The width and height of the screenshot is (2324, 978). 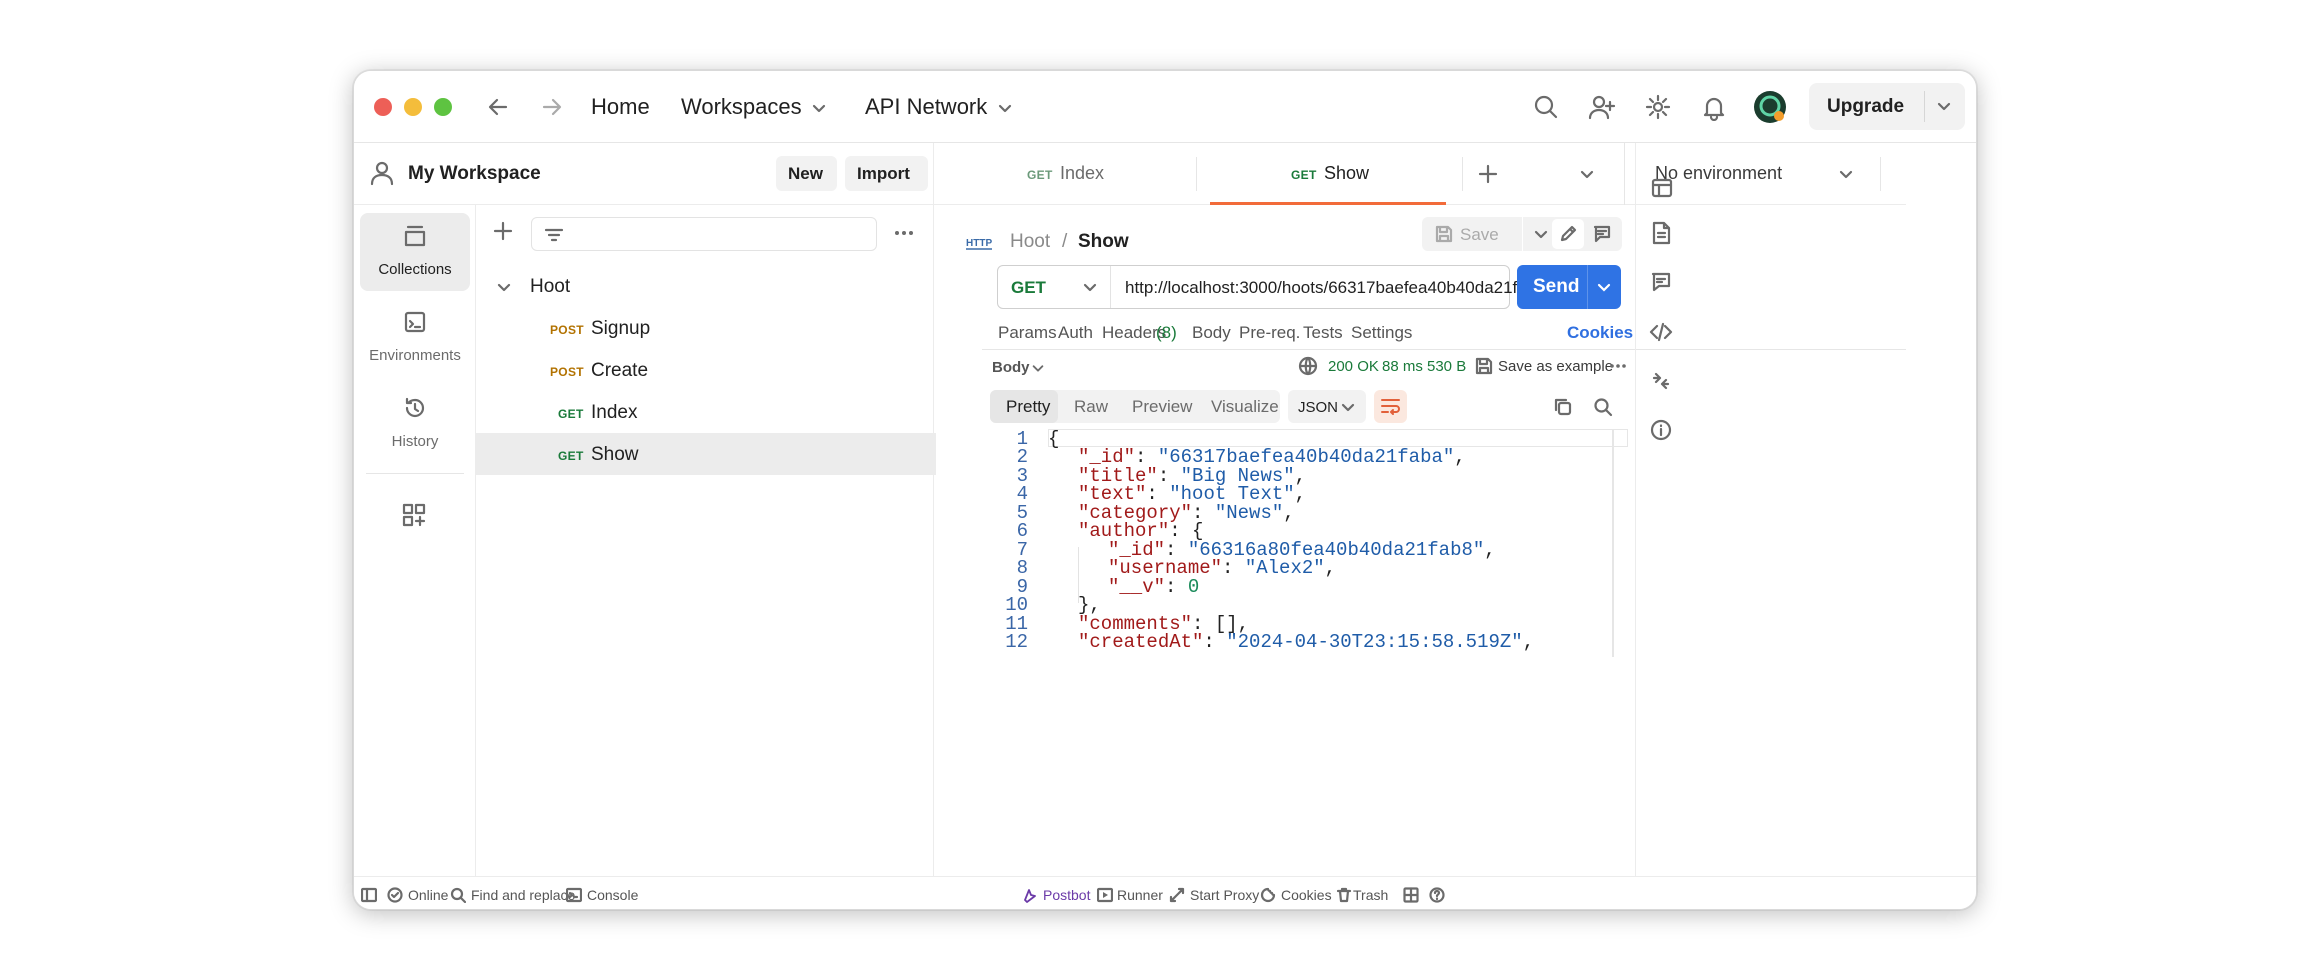 I want to click on environment-label: No environment, so click(x=1719, y=173).